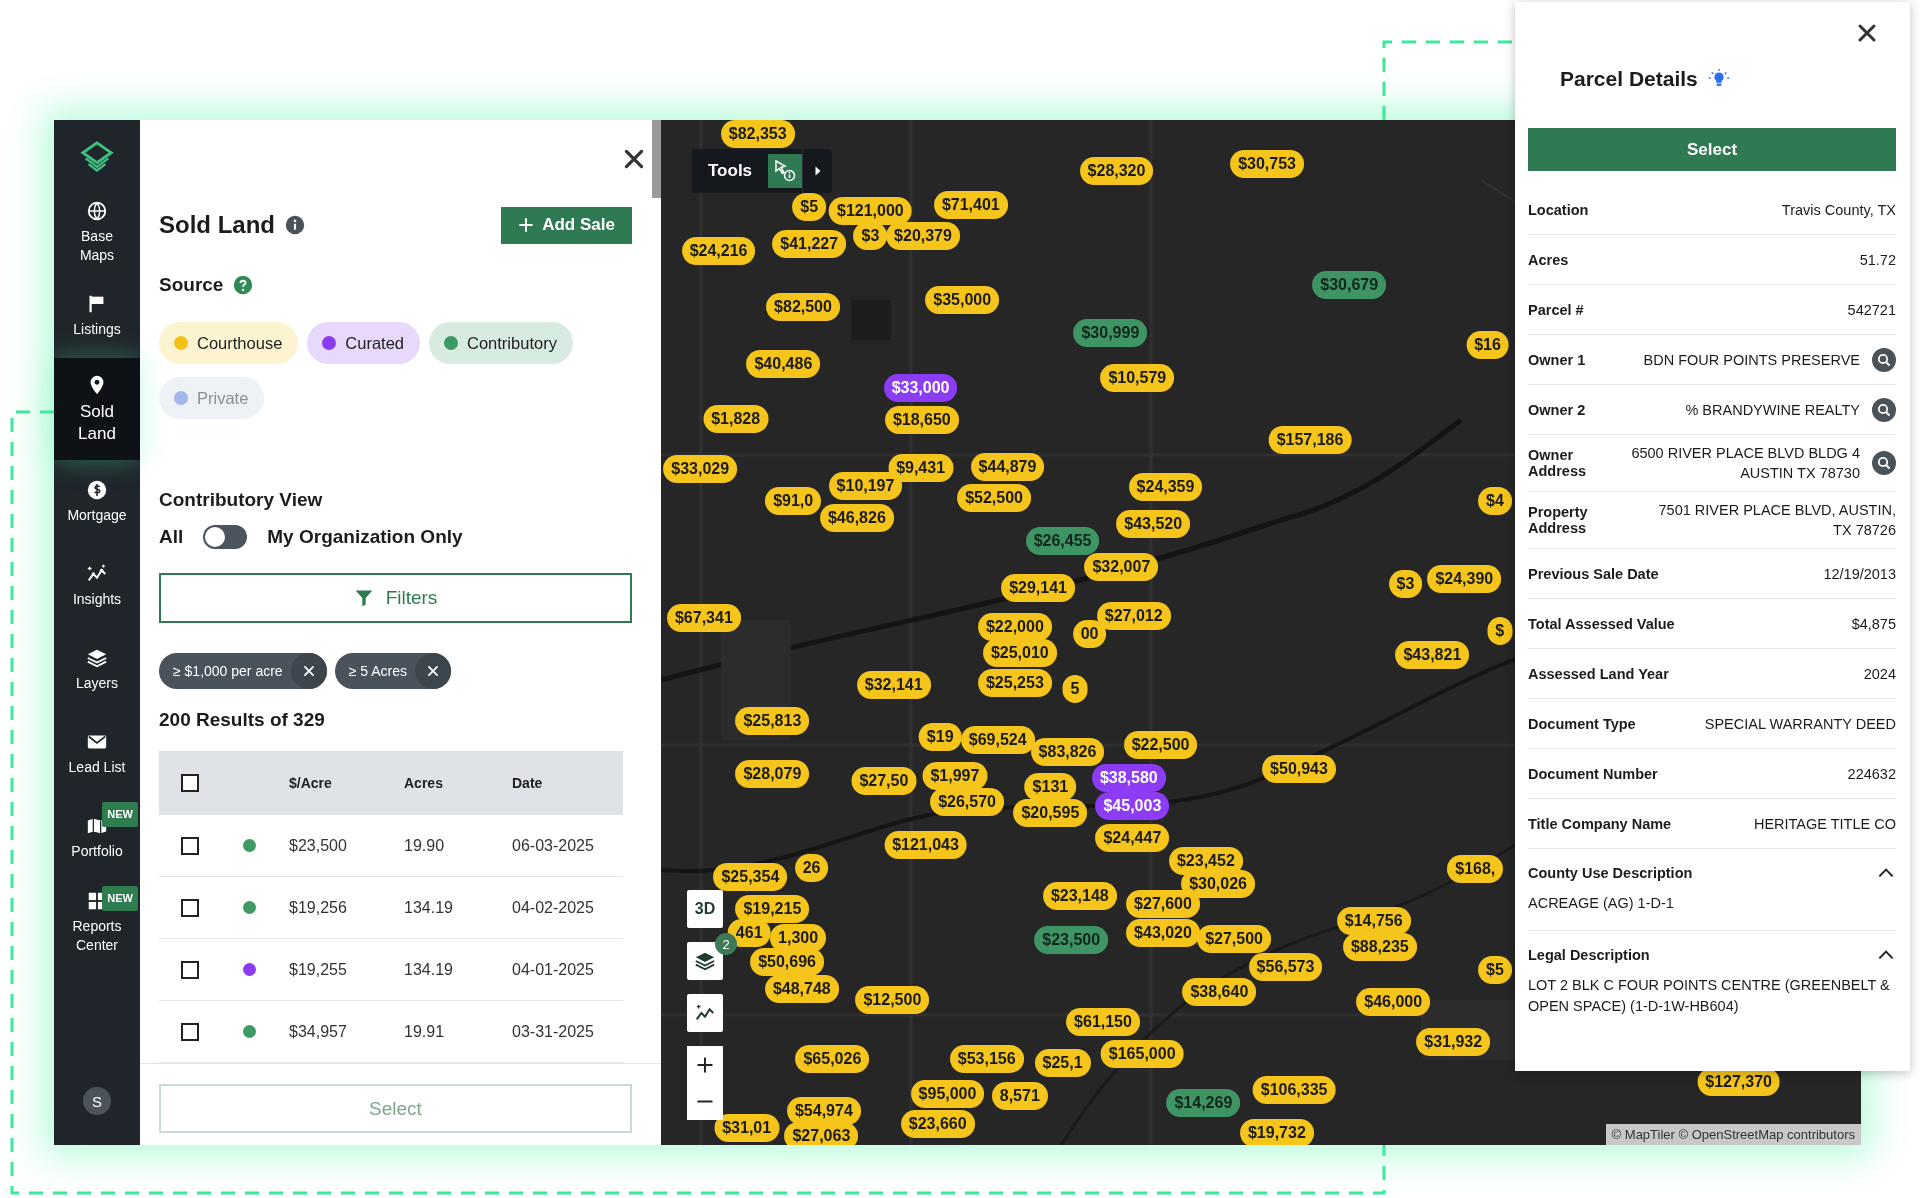 This screenshot has width=1920, height=1198. I want to click on price-marker: $25,813, so click(772, 721).